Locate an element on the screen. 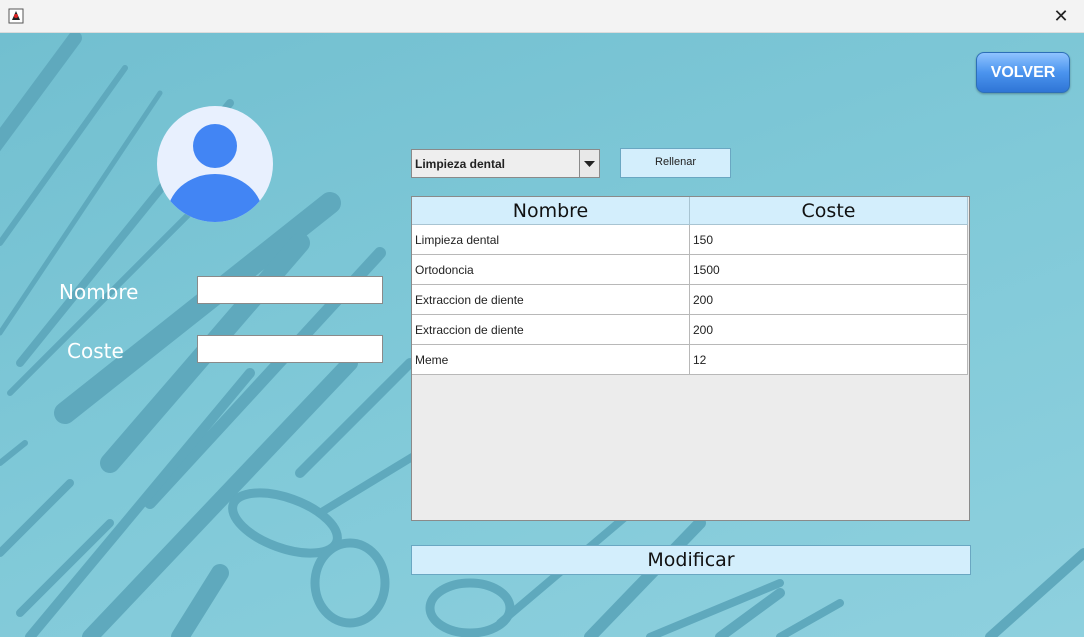  table-cell: Ortodoncia is located at coordinates (551, 270).